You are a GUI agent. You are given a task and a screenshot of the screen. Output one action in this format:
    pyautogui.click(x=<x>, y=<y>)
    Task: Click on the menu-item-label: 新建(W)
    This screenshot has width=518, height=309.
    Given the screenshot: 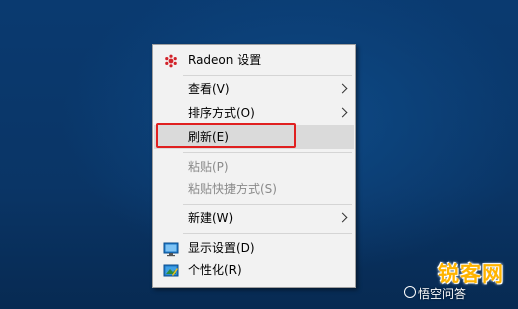 What is the action you would take?
    pyautogui.click(x=211, y=218)
    